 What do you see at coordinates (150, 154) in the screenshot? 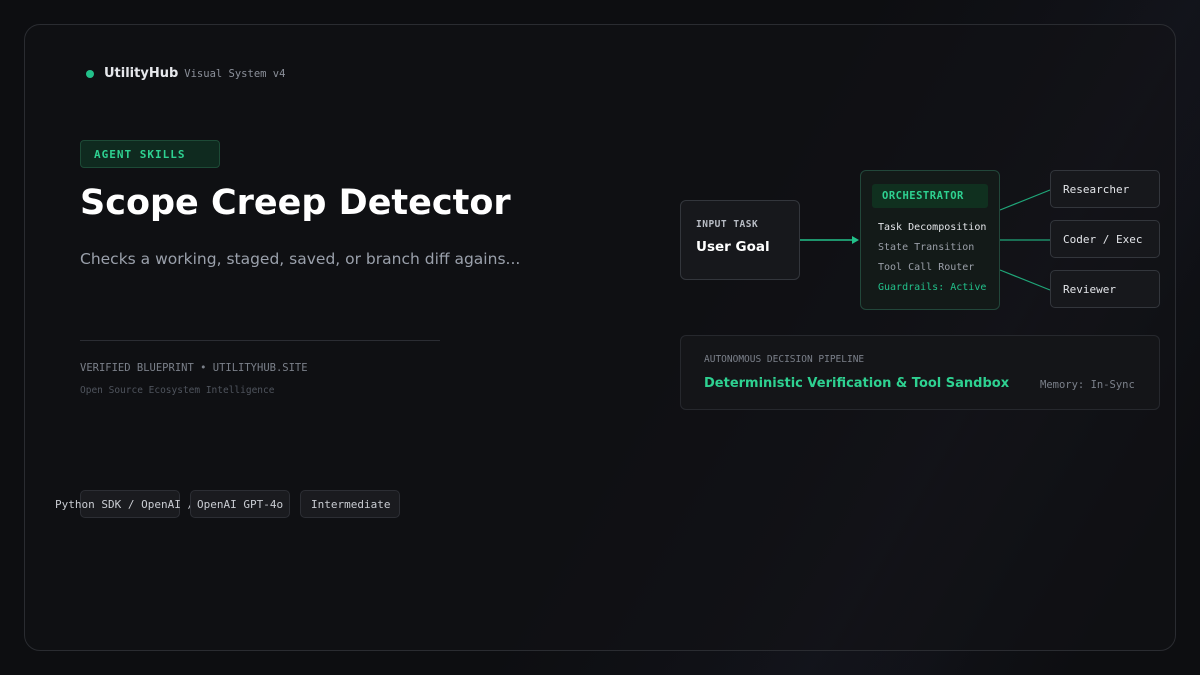
I see `category-badge: AGENT SKILLS` at bounding box center [150, 154].